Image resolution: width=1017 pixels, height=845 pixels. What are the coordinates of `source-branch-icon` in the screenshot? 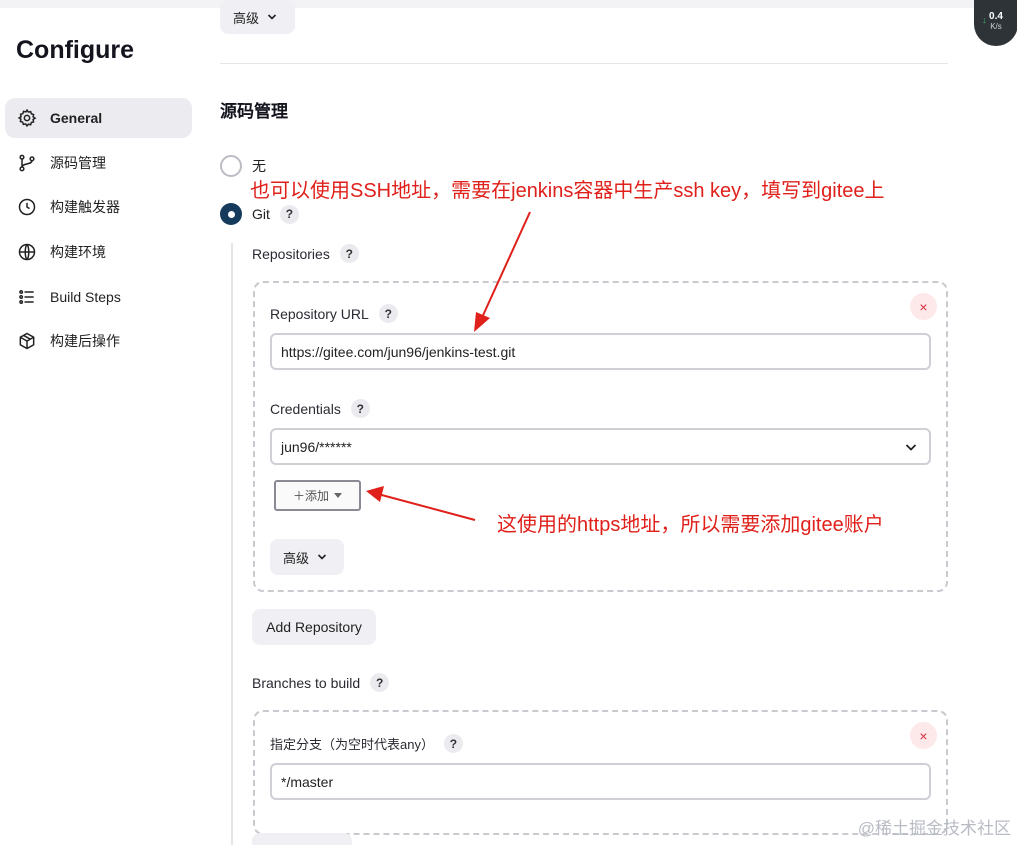 It's located at (27, 163).